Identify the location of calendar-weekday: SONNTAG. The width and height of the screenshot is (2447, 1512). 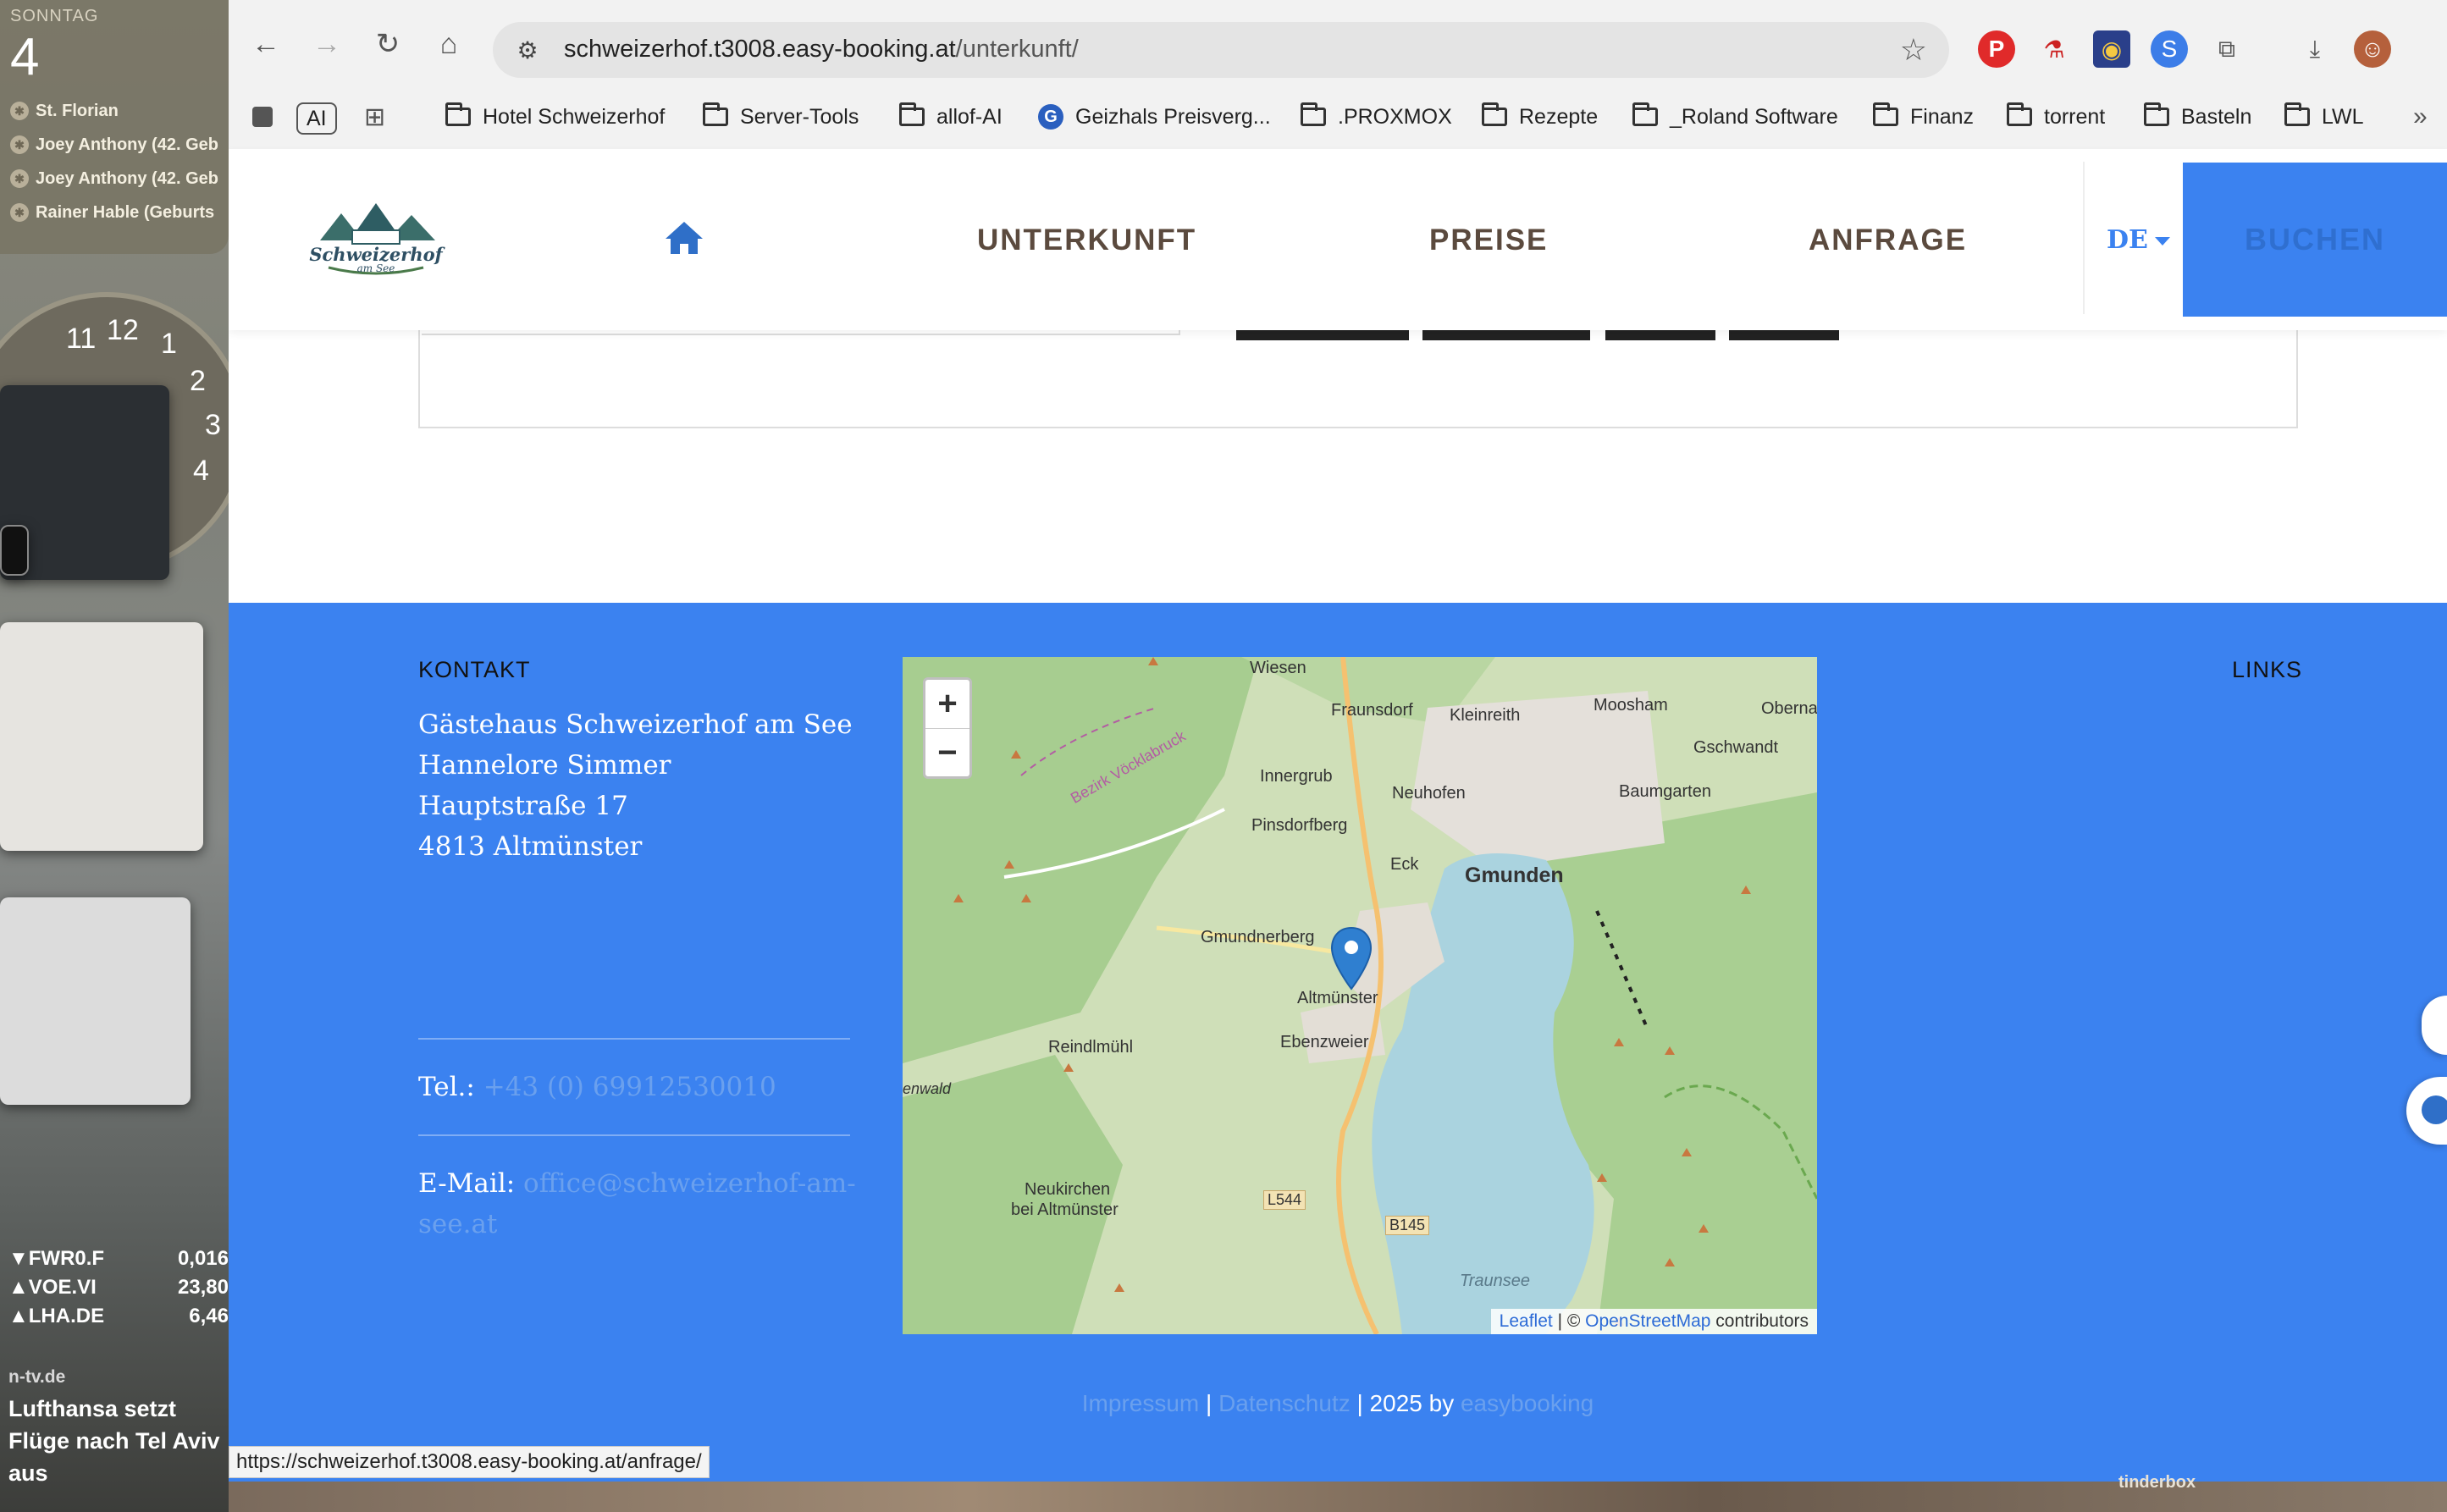
(55, 16).